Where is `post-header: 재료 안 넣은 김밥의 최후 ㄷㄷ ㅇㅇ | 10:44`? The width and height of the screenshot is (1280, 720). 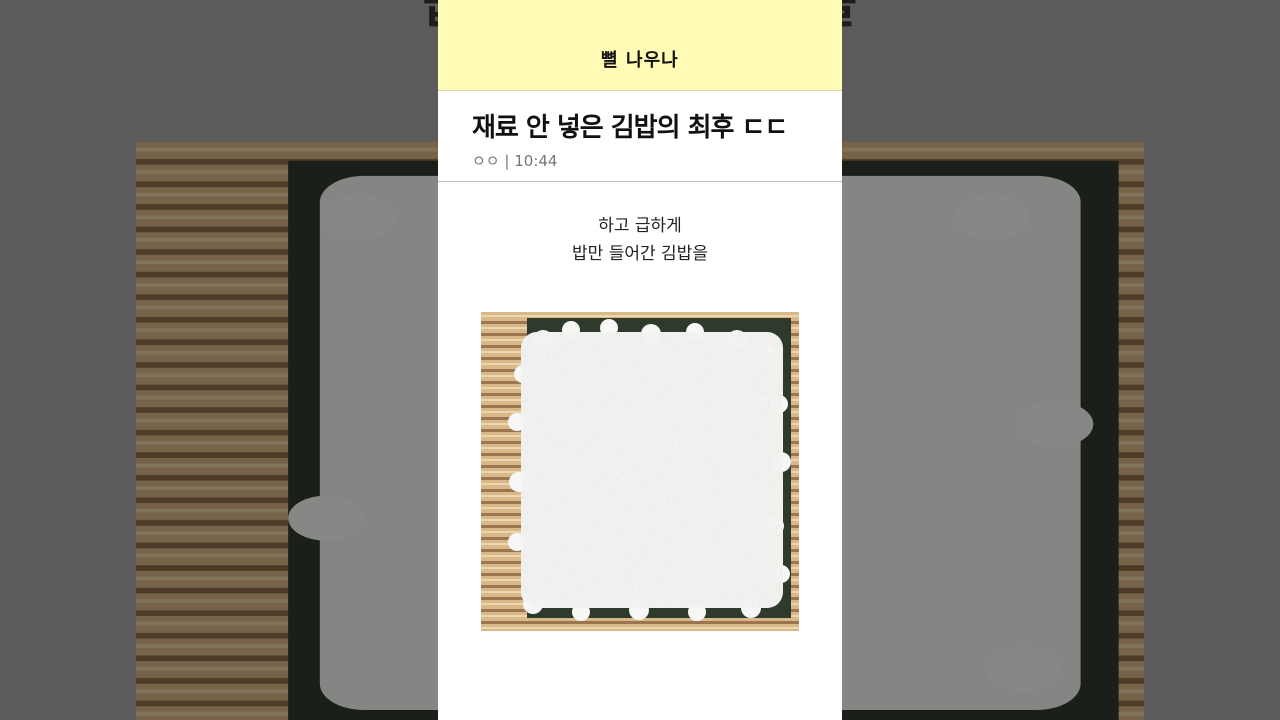 post-header: 재료 안 넣은 김밥의 최후 ㄷㄷ ㅇㅇ | 10:44 is located at coordinates (640, 136).